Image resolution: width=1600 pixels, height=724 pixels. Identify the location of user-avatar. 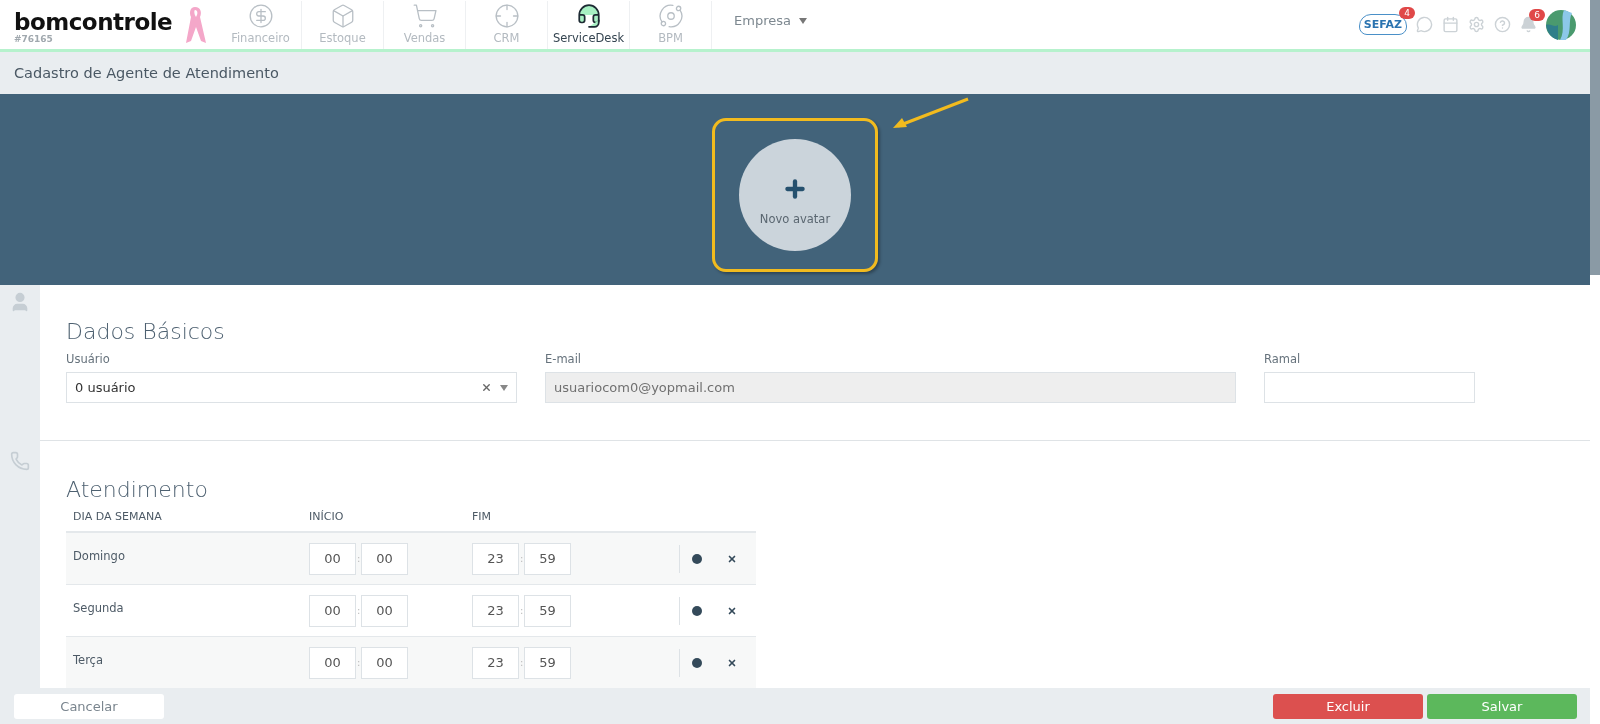
(1561, 24).